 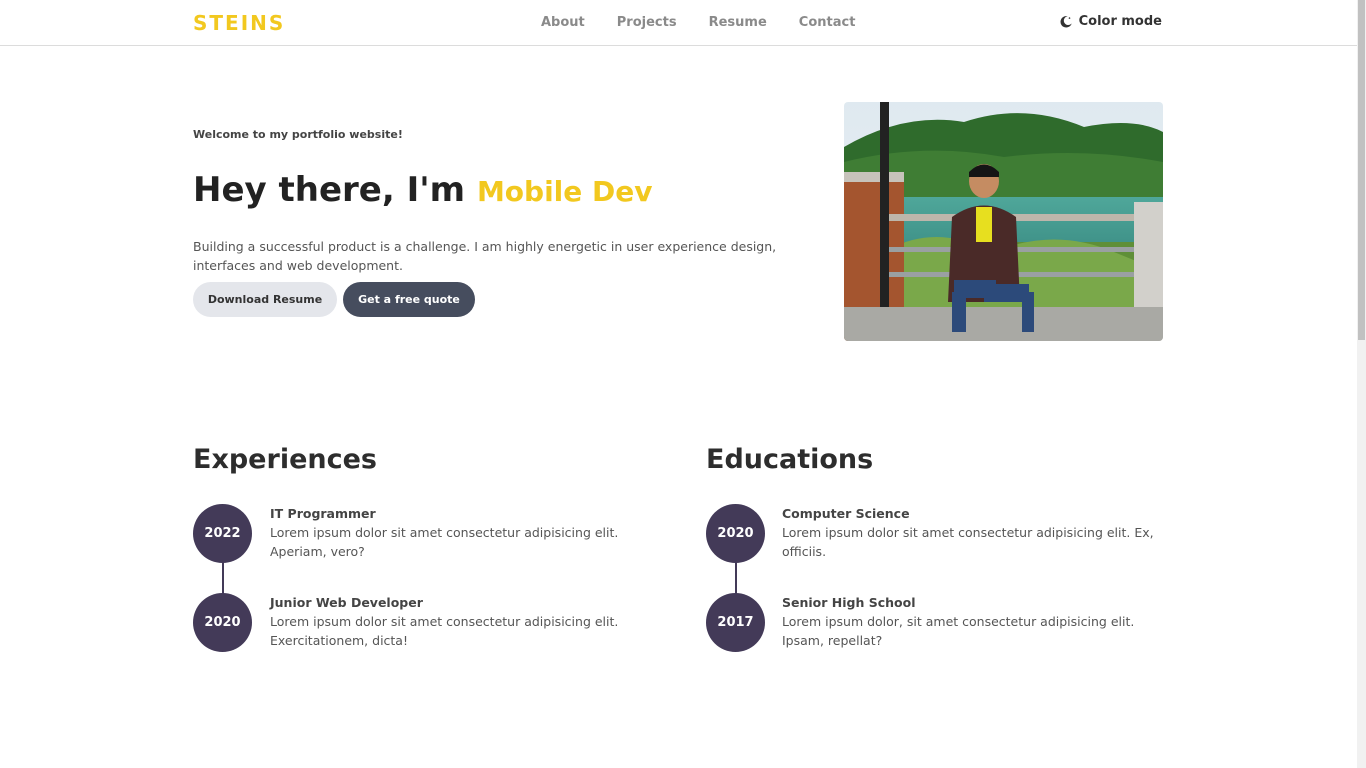 What do you see at coordinates (849, 602) in the screenshot?
I see `timeline-item-title: Senior High School` at bounding box center [849, 602].